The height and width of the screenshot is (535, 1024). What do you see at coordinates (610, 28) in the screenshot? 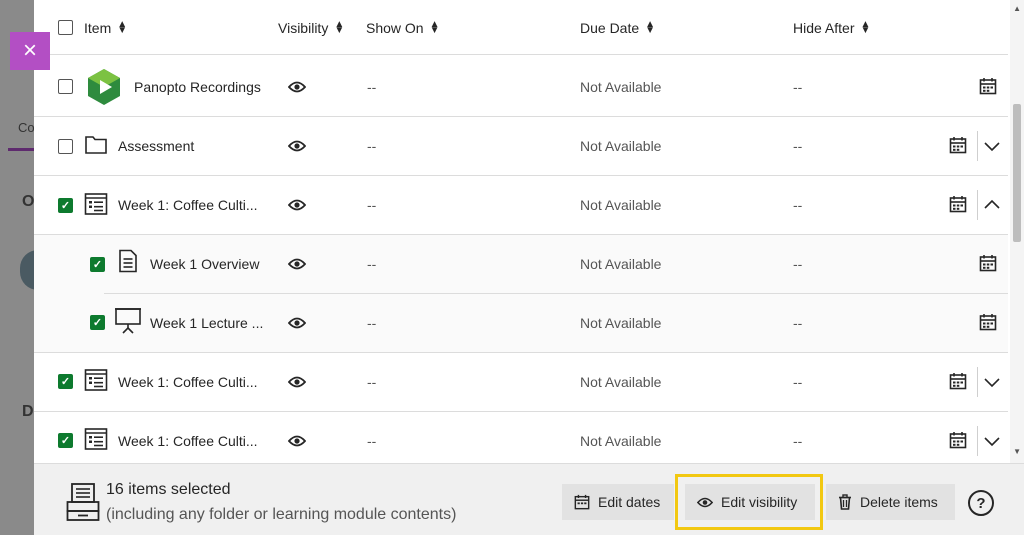
I see `column-header-due-date-label: Due Date` at bounding box center [610, 28].